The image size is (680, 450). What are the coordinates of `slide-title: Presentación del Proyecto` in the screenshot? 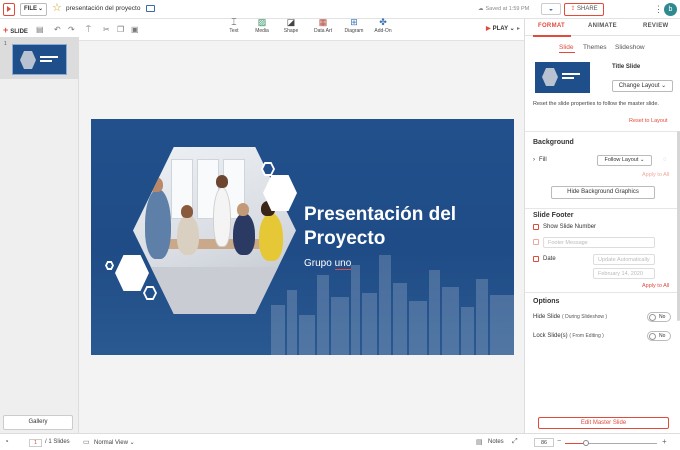 It's located at (404, 227).